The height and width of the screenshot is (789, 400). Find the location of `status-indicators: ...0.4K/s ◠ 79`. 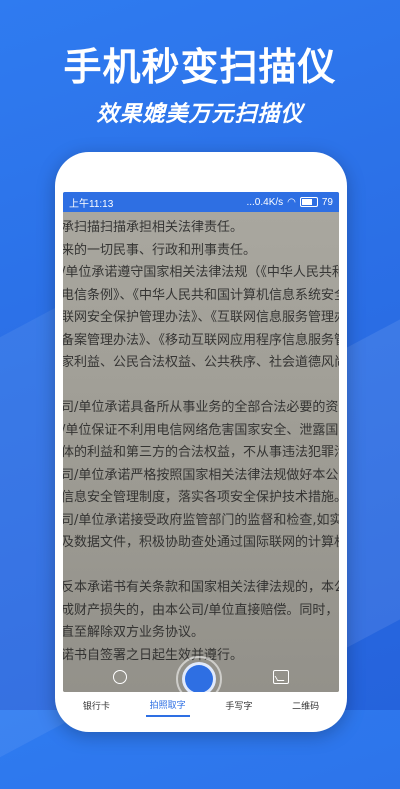

status-indicators: ...0.4K/s ◠ 79 is located at coordinates (289, 202).